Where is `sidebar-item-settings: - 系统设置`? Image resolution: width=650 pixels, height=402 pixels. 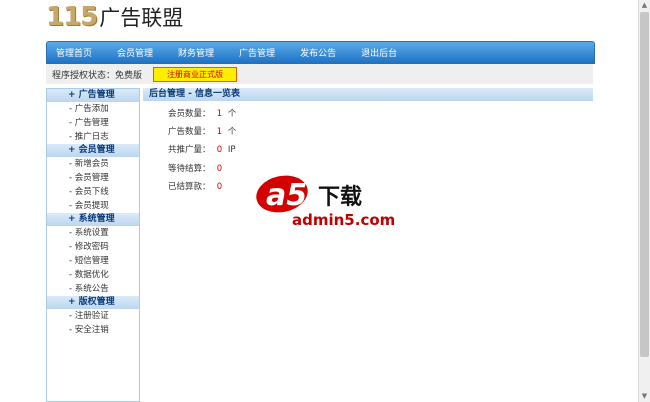 sidebar-item-settings: - 系统设置 is located at coordinates (93, 233).